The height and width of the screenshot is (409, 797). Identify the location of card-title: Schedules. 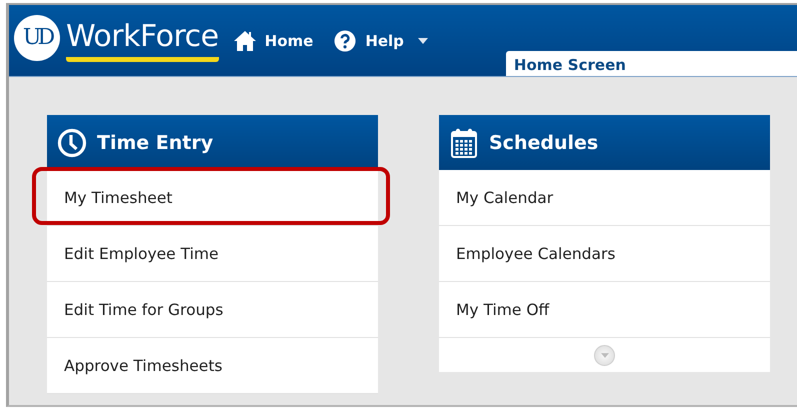
(543, 143).